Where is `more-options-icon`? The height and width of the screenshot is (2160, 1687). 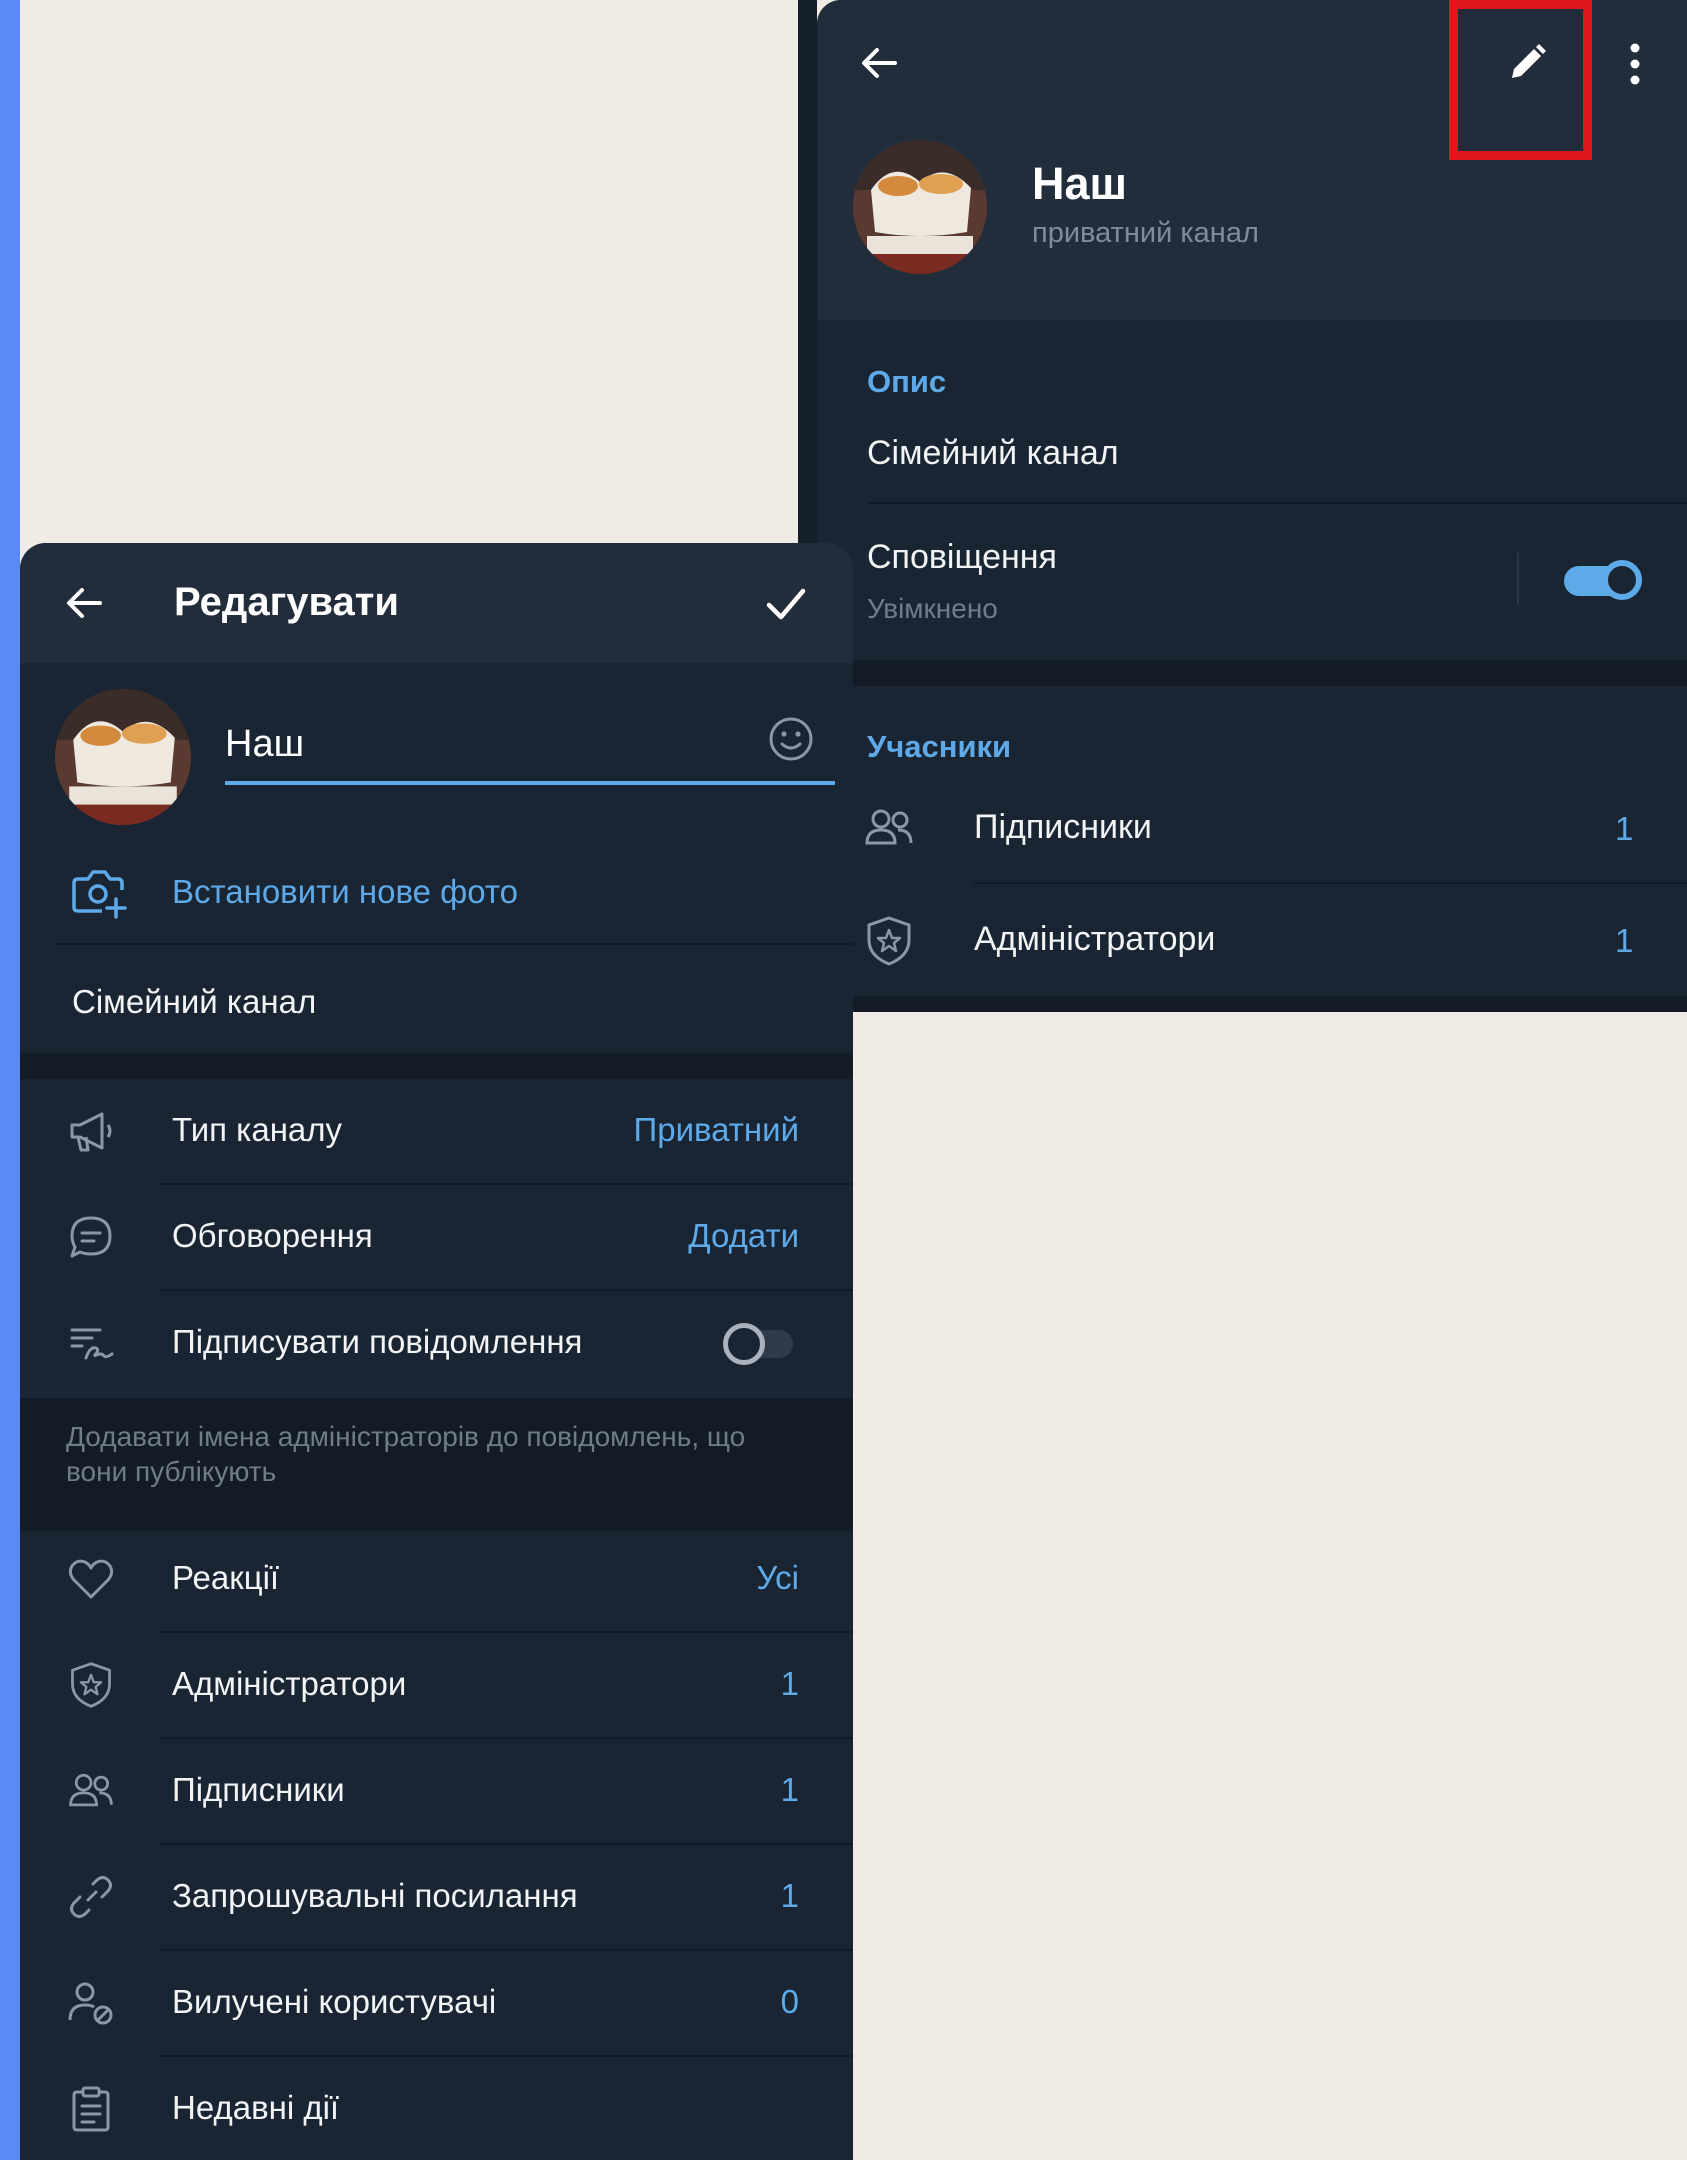
more-options-icon is located at coordinates (1635, 65).